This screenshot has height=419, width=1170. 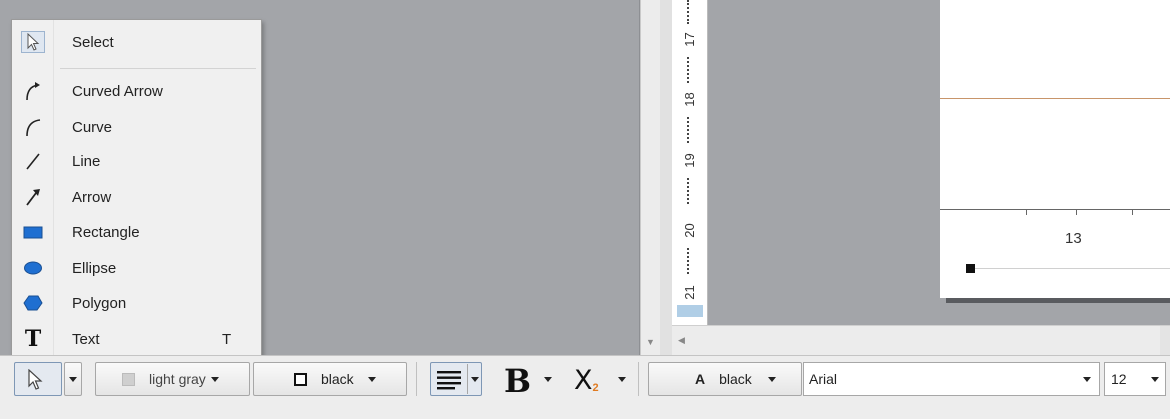 I want to click on ruler-position-marker, so click(x=690, y=311).